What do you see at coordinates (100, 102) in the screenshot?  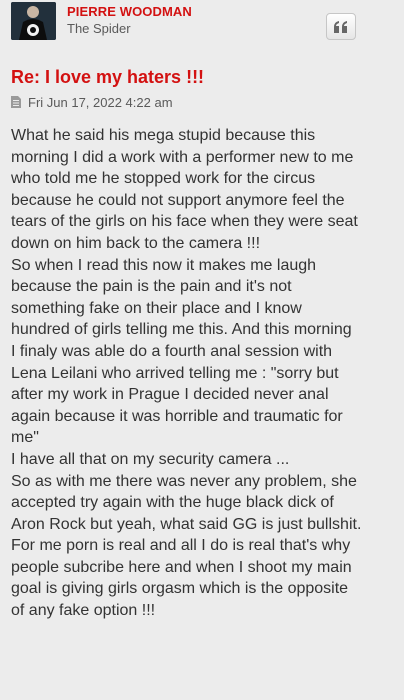 I see `post-date: Fri Jun 17, 2022 4:22 am` at bounding box center [100, 102].